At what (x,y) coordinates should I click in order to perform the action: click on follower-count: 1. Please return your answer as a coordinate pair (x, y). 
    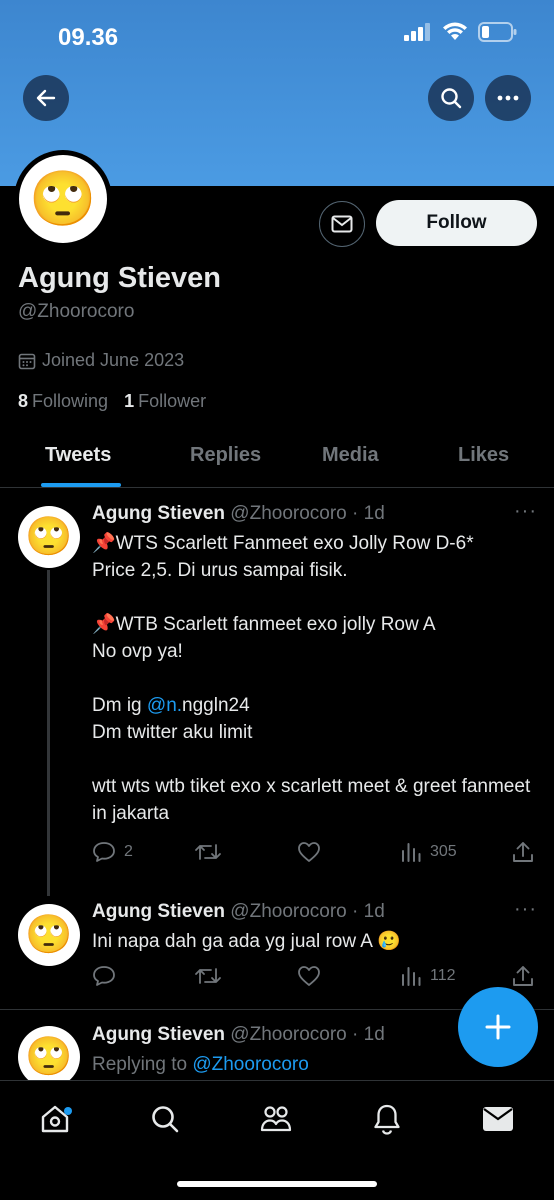
    Looking at the image, I should click on (129, 401).